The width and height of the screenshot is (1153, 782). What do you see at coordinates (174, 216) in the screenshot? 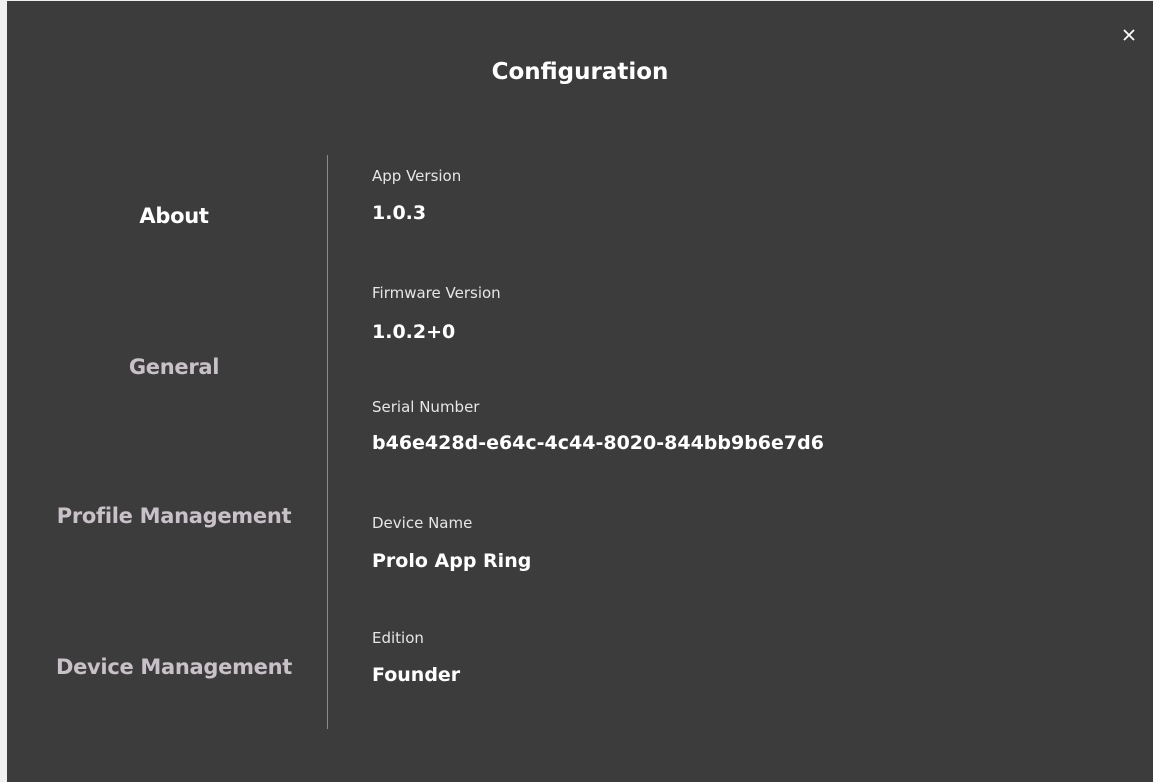
I see `sidebar-item-about: About` at bounding box center [174, 216].